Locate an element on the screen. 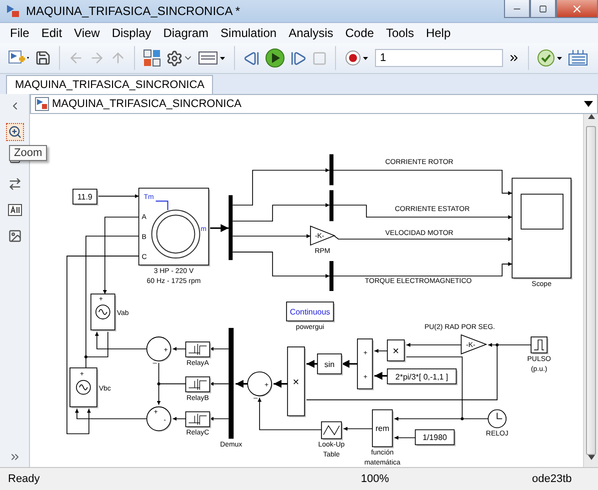  menu-item: Analysis is located at coordinates (311, 33).